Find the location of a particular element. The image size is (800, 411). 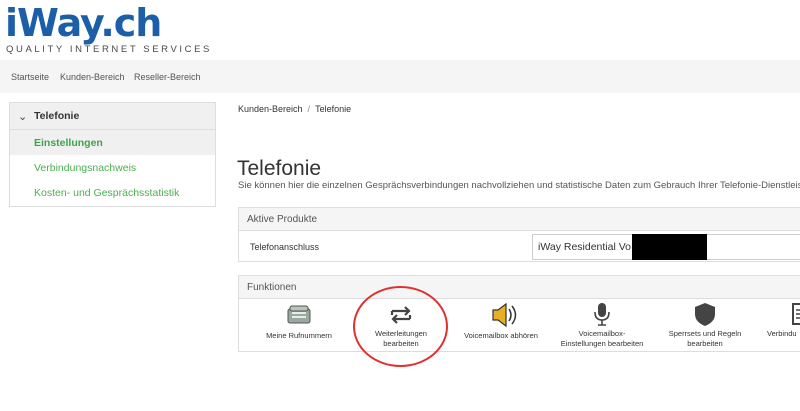

logo-text: iWay.ch is located at coordinates (83, 23).